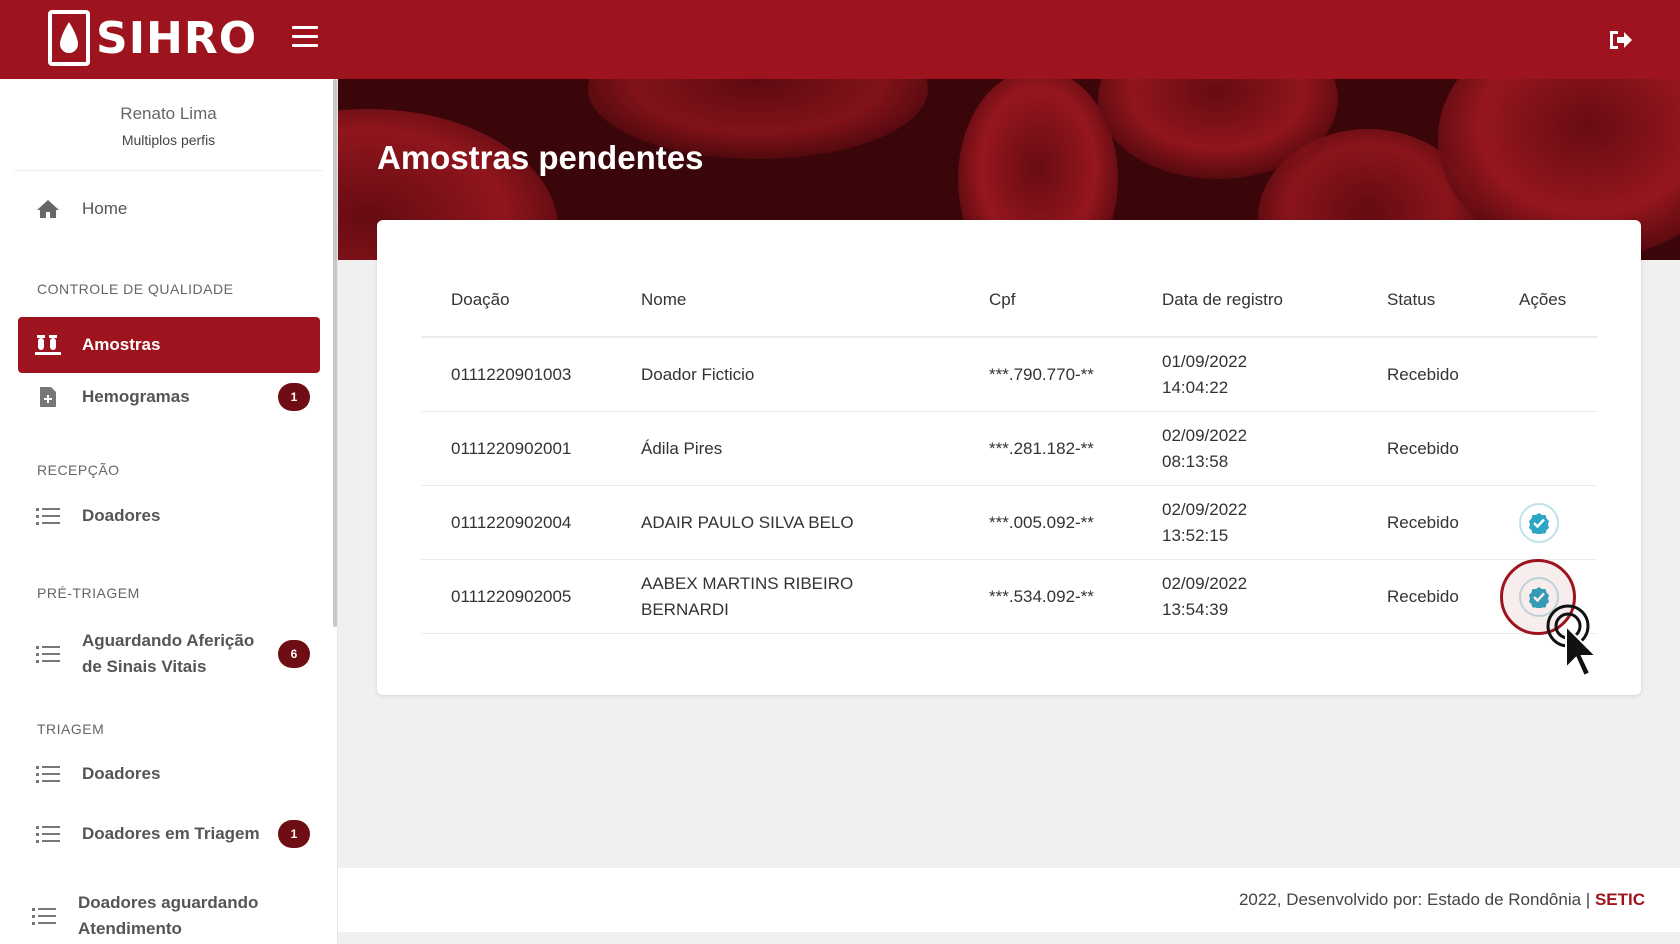  What do you see at coordinates (1195, 535) in the screenshot?
I see `cell-time: 13:52:15` at bounding box center [1195, 535].